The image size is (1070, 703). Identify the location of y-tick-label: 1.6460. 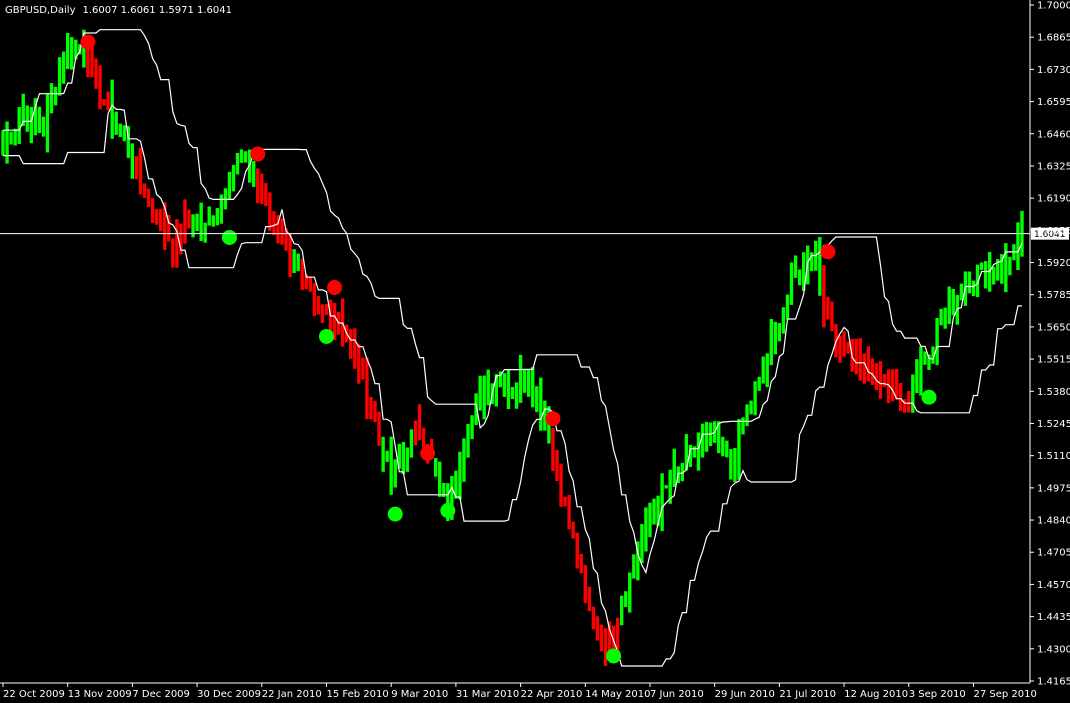
(1053, 134).